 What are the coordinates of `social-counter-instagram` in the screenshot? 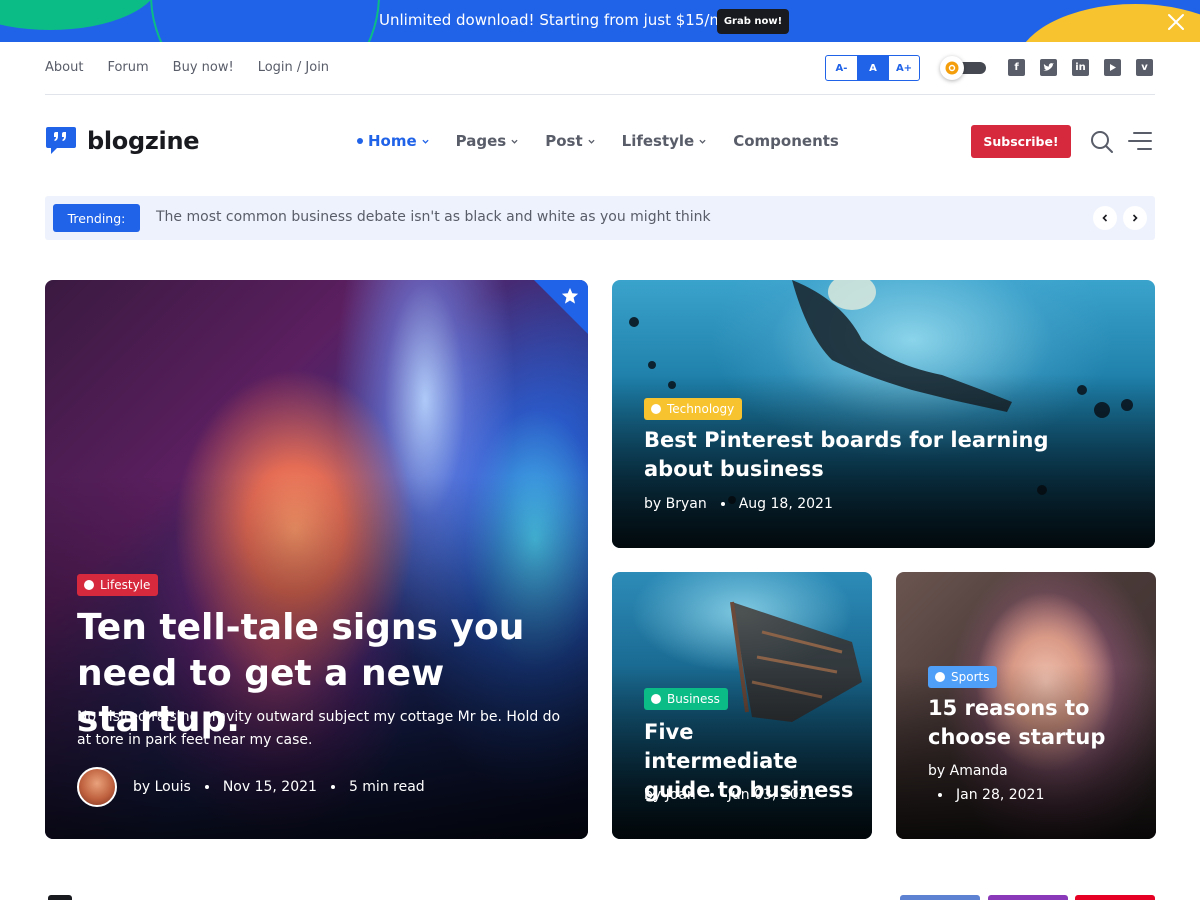 It's located at (1028, 897).